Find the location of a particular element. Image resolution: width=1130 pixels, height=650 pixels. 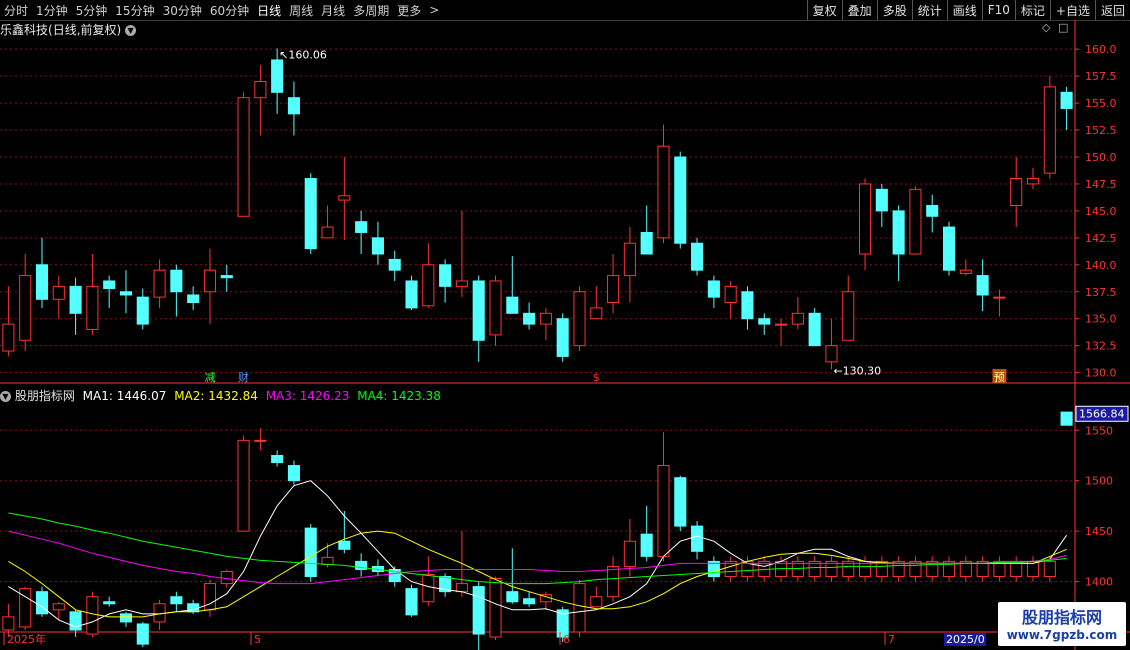

watermark-line1: 股朋指标网 is located at coordinates (1061, 617).